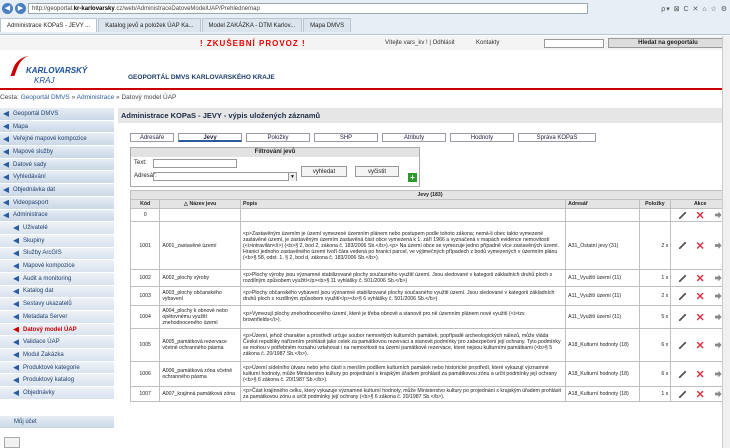  Describe the element at coordinates (57, 216) in the screenshot. I see `sidebar-item: Administrace` at that location.